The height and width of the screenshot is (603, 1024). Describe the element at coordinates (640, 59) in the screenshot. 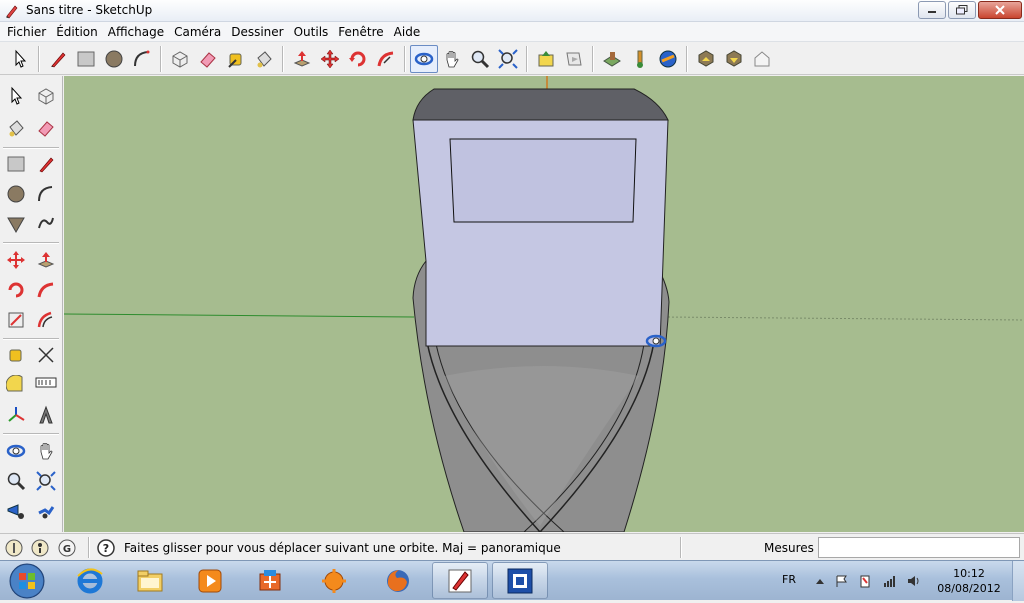

I see `place-model-button` at that location.